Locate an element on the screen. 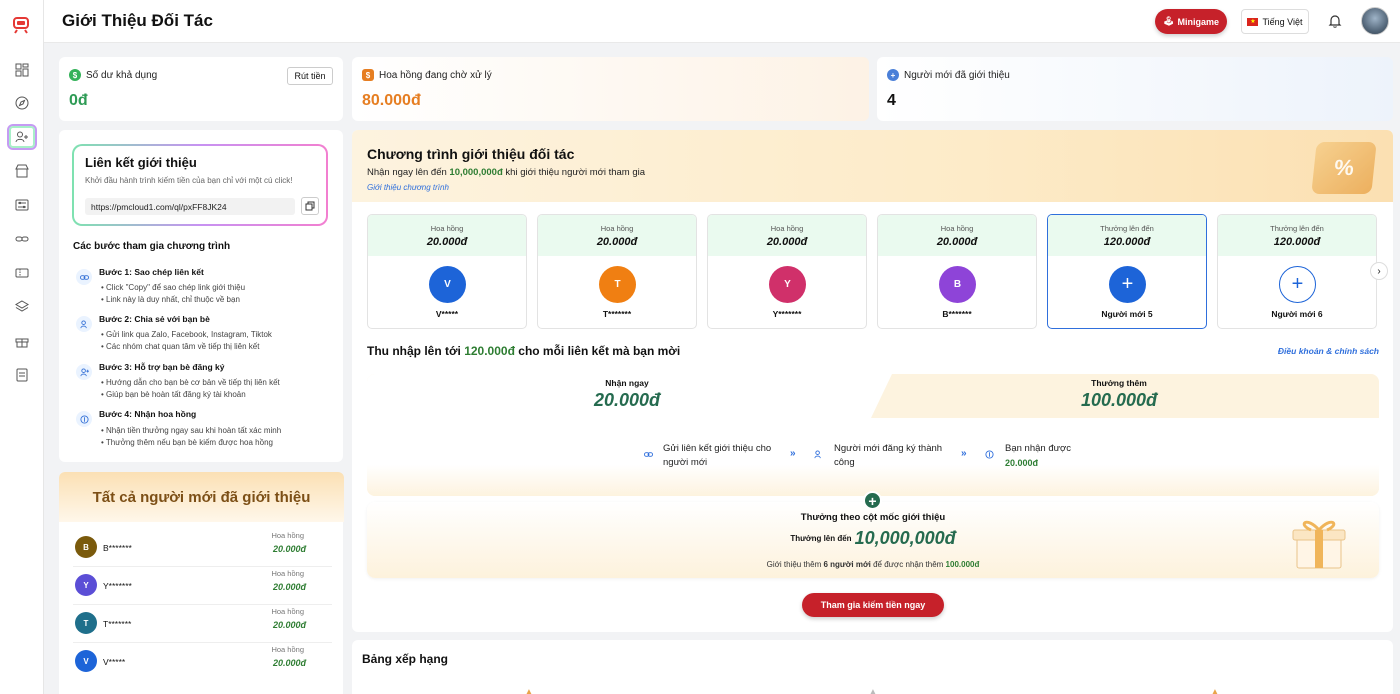 This screenshot has height=694, width=1400. flow-step-receive: Bạn nhận được 20.000đ is located at coordinates (1038, 455).